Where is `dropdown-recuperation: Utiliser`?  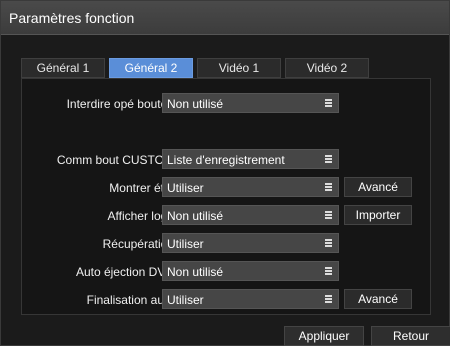
dropdown-recuperation: Utiliser is located at coordinates (250, 243).